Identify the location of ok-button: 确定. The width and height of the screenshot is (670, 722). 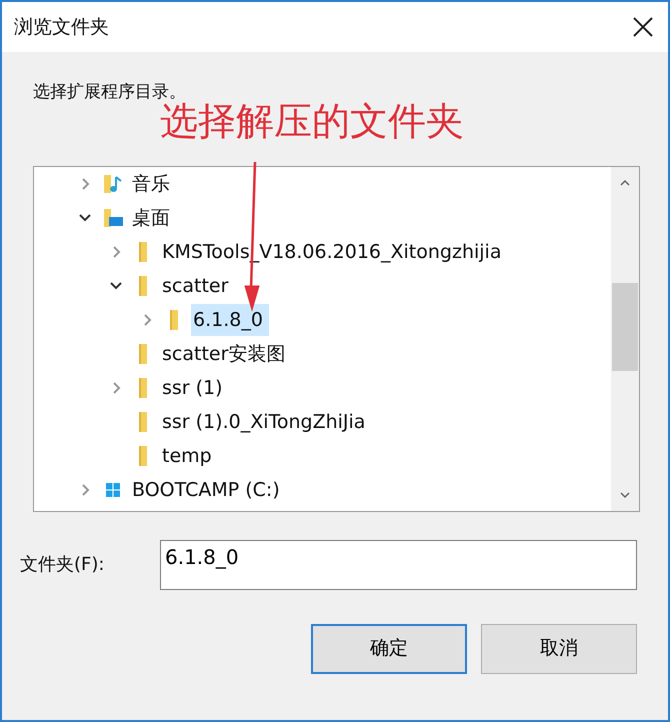
(389, 649).